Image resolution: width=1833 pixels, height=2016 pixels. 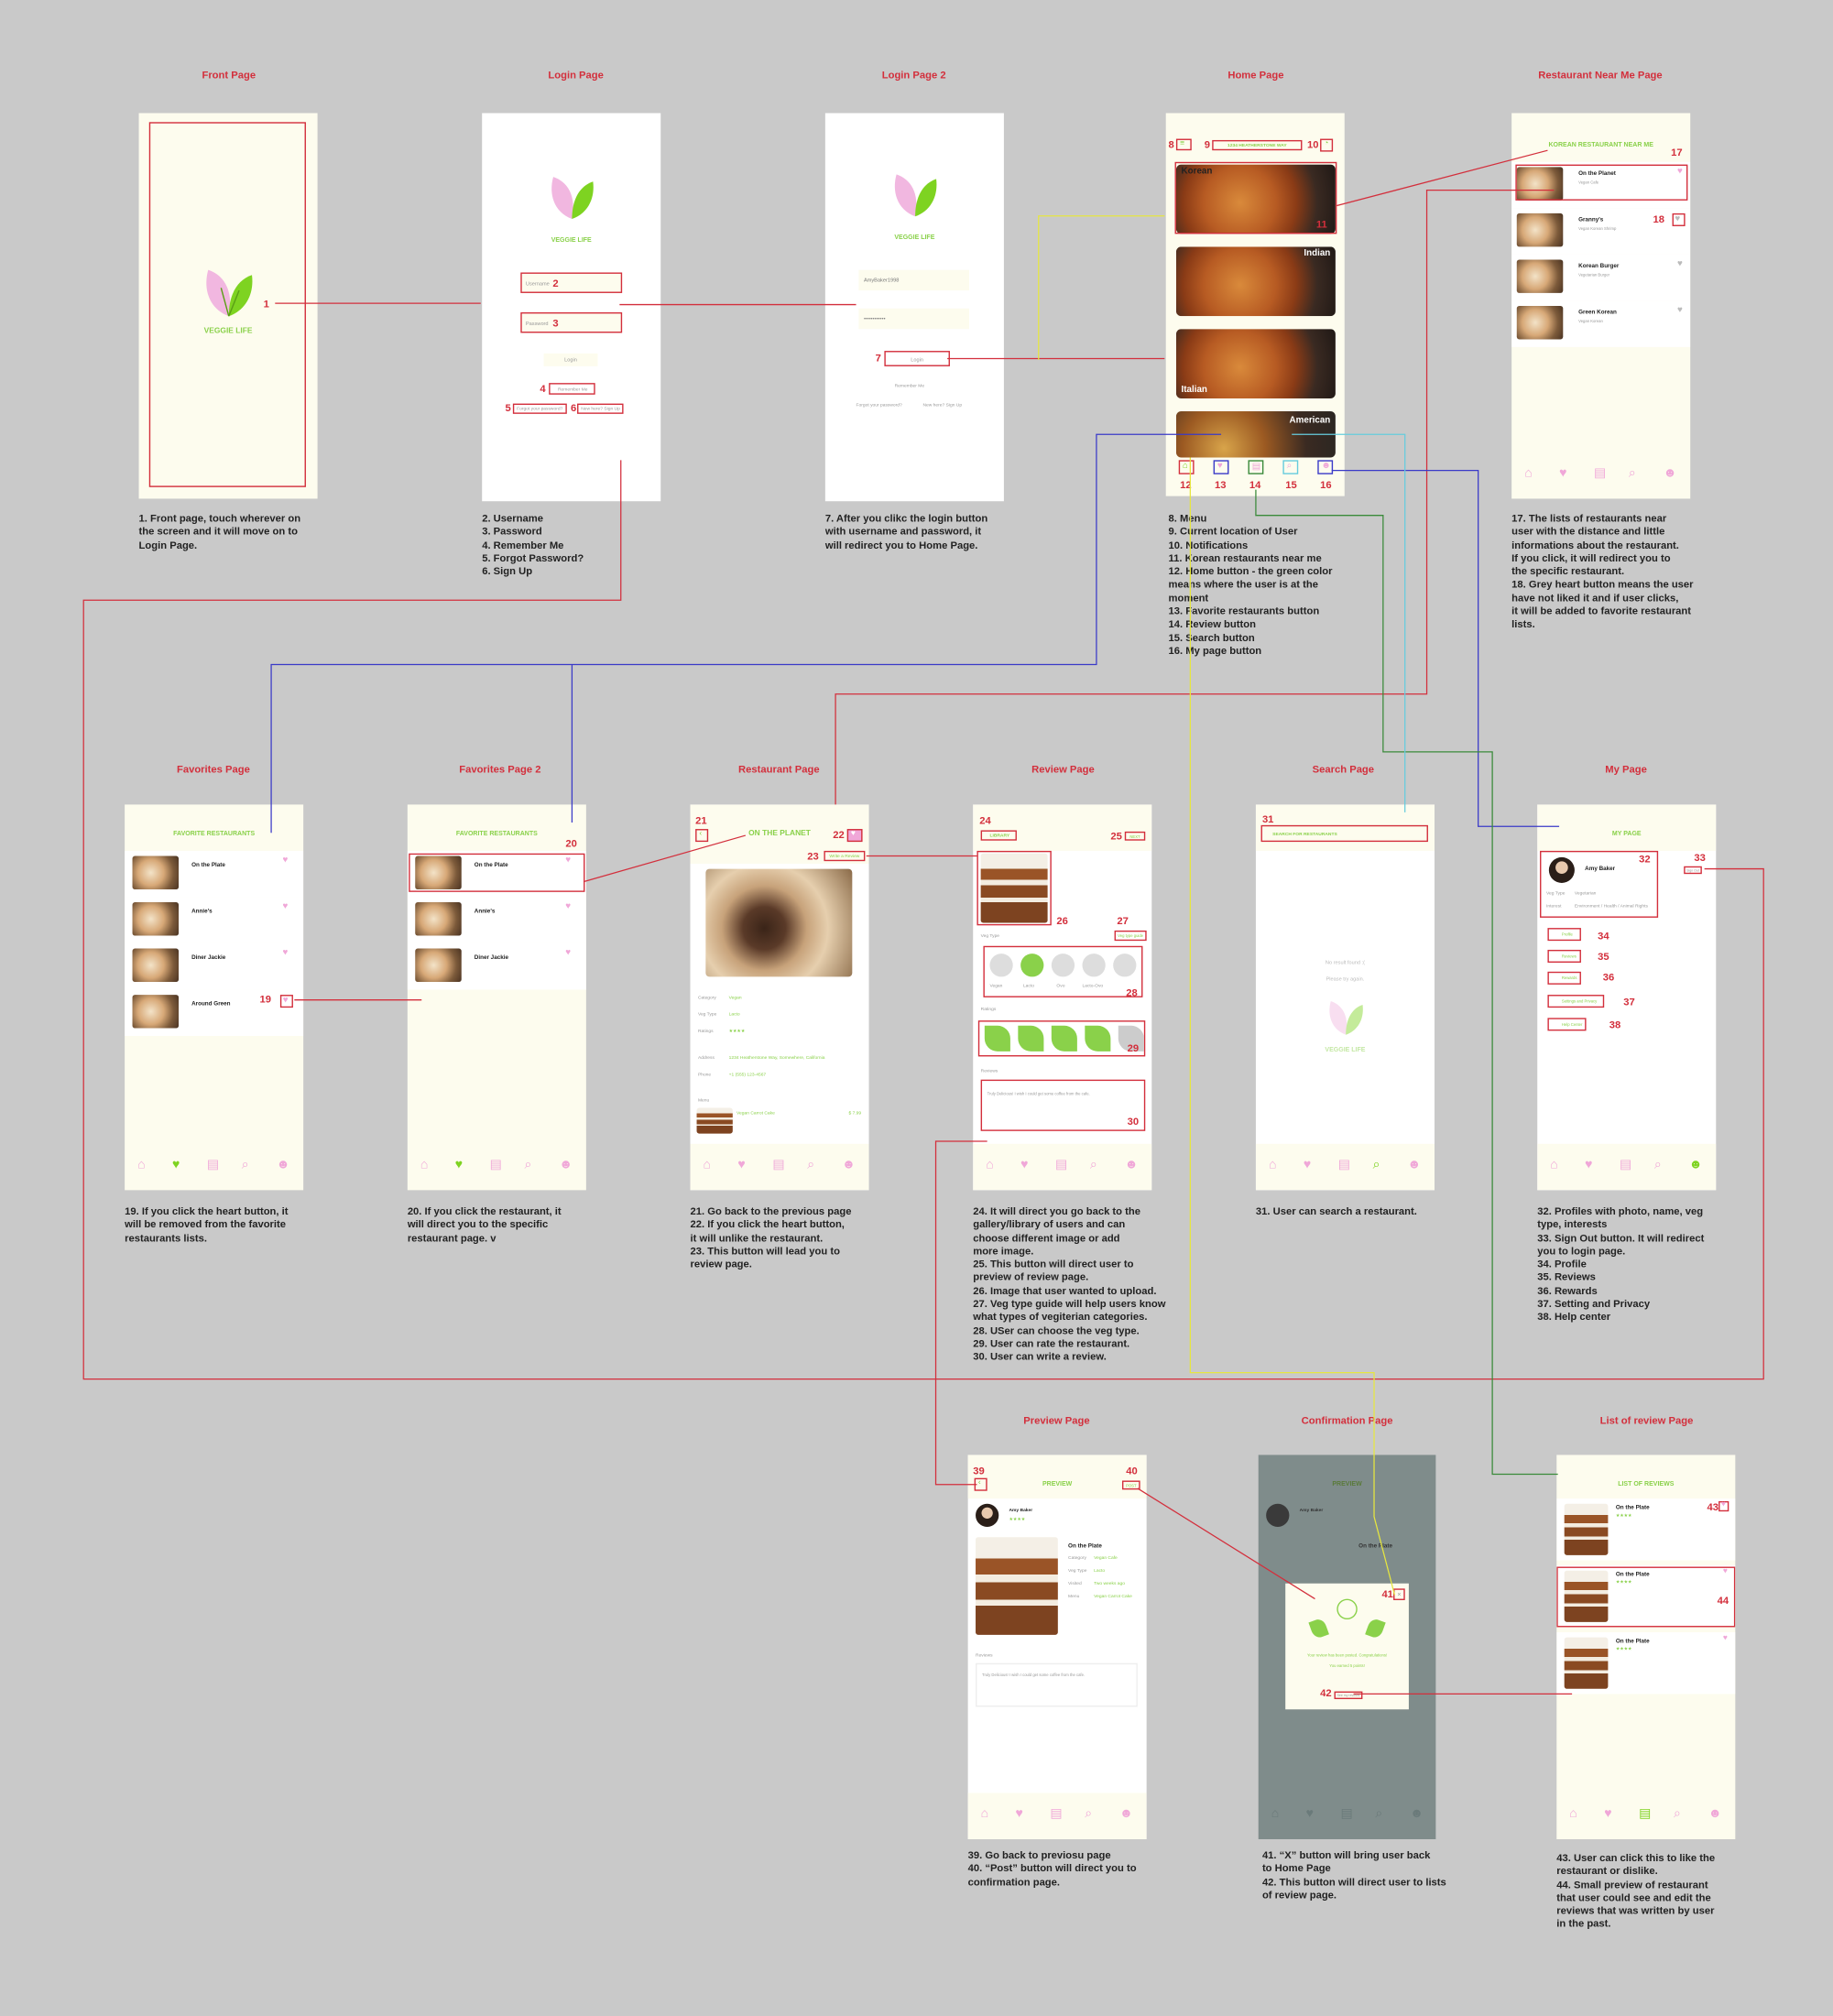 What do you see at coordinates (960, 1313) in the screenshot?
I see `connector-review-to-preview` at bounding box center [960, 1313].